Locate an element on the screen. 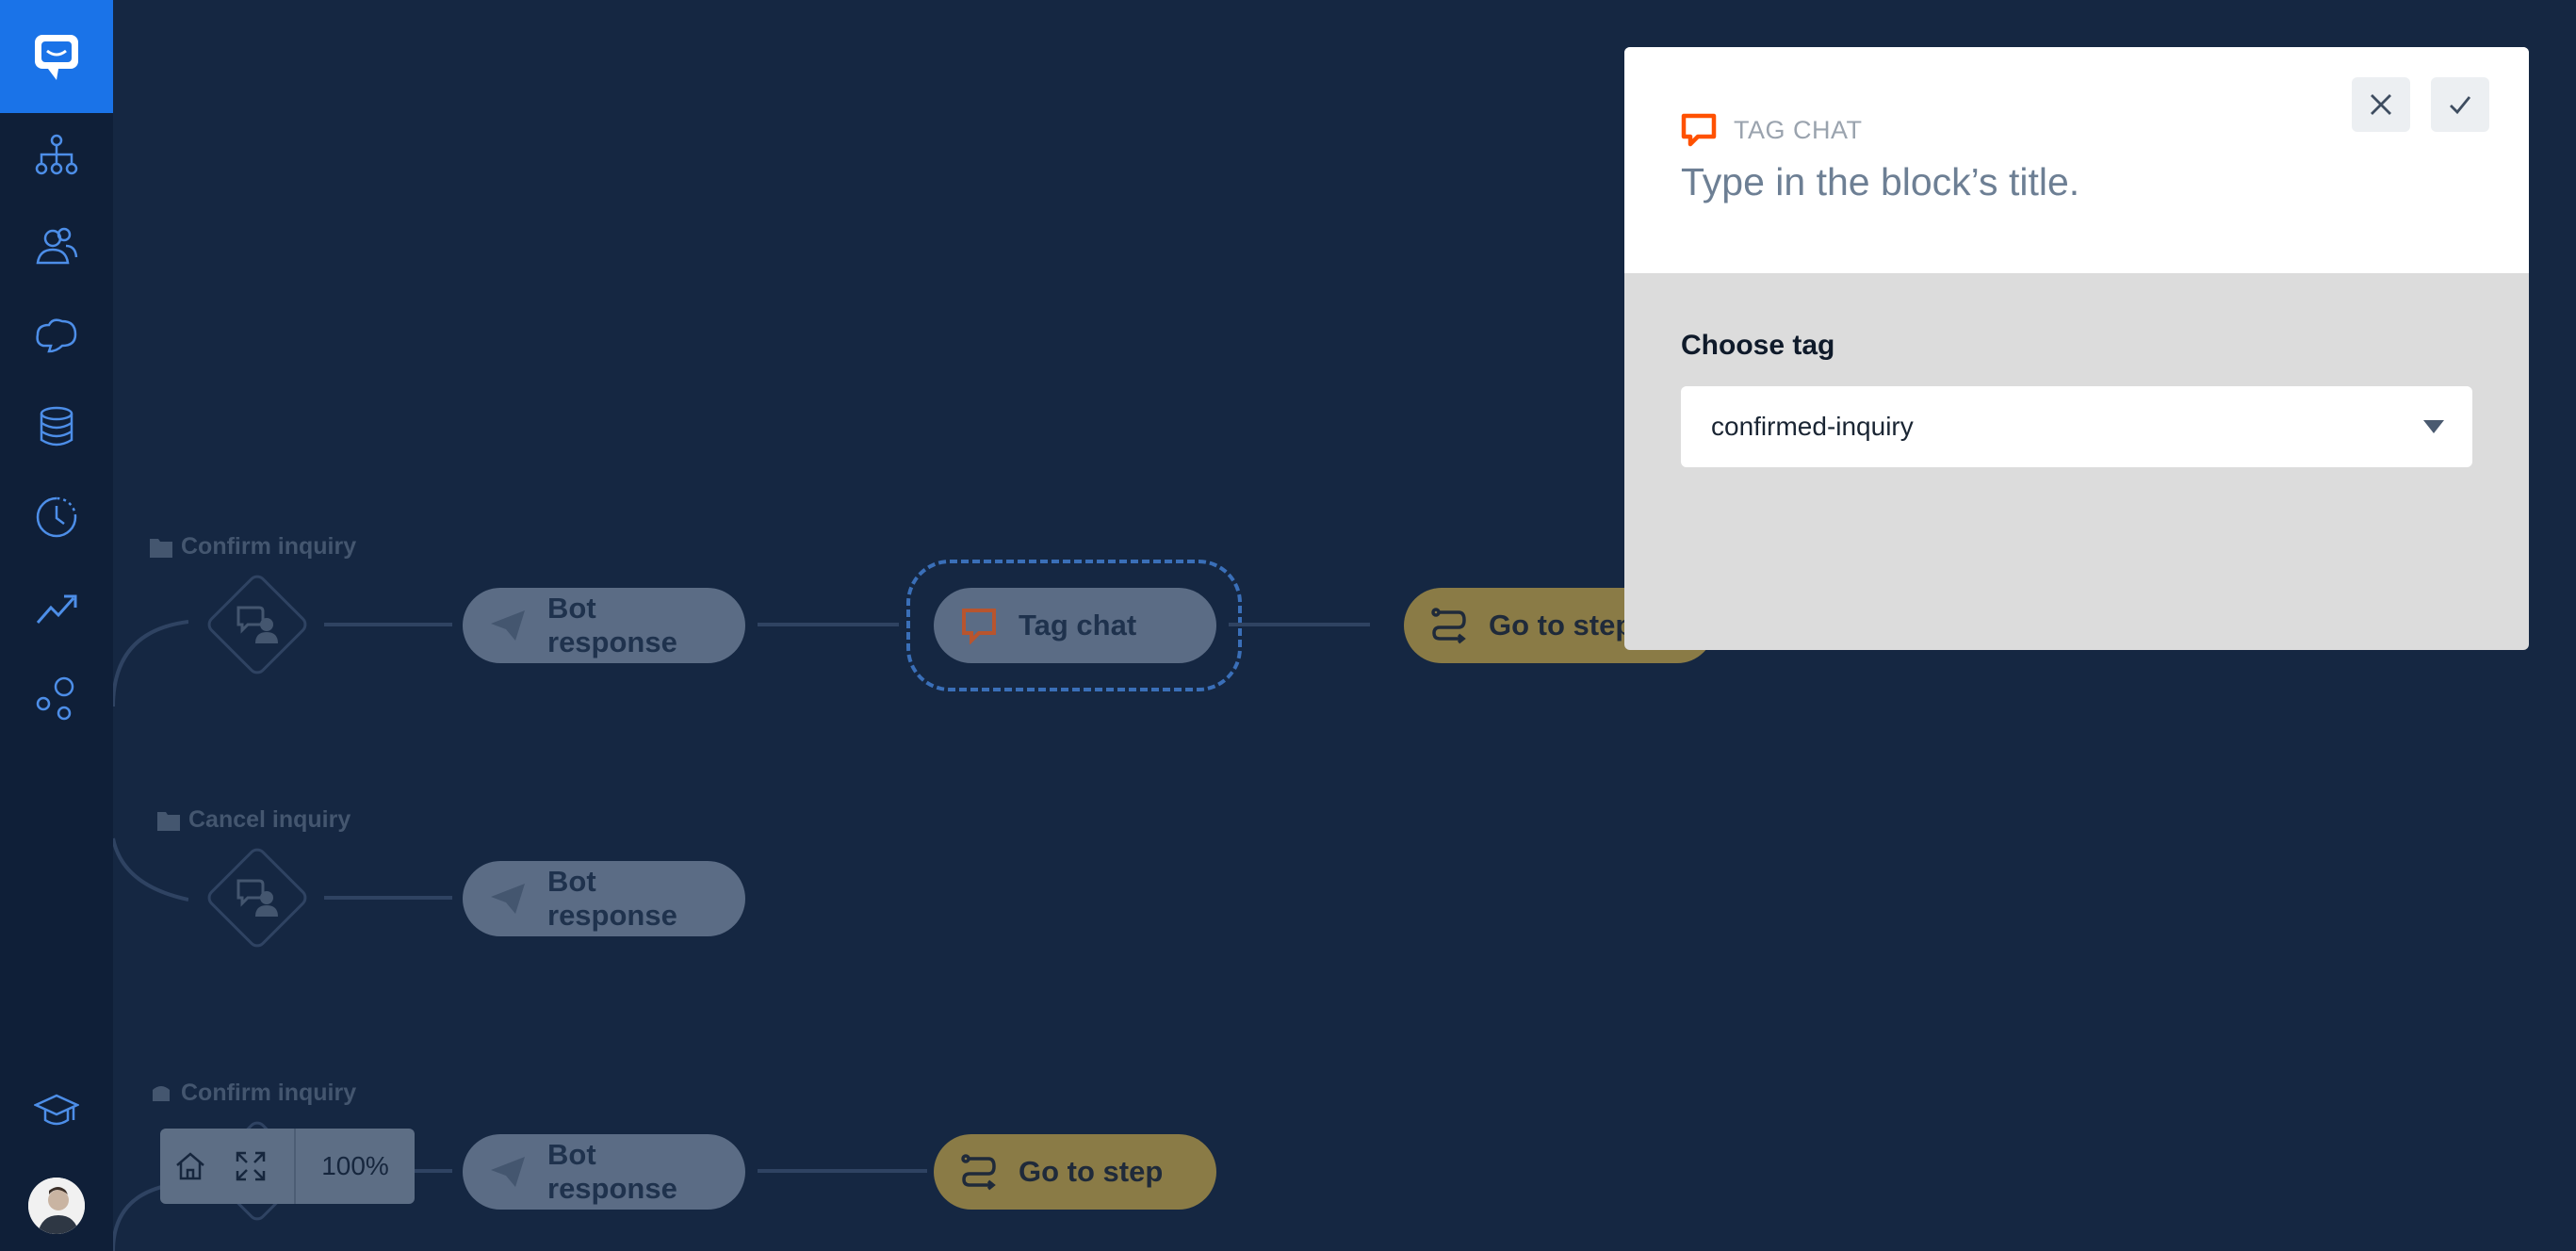 Image resolution: width=2576 pixels, height=1251 pixels. node-label: Tag chat is located at coordinates (1078, 625).